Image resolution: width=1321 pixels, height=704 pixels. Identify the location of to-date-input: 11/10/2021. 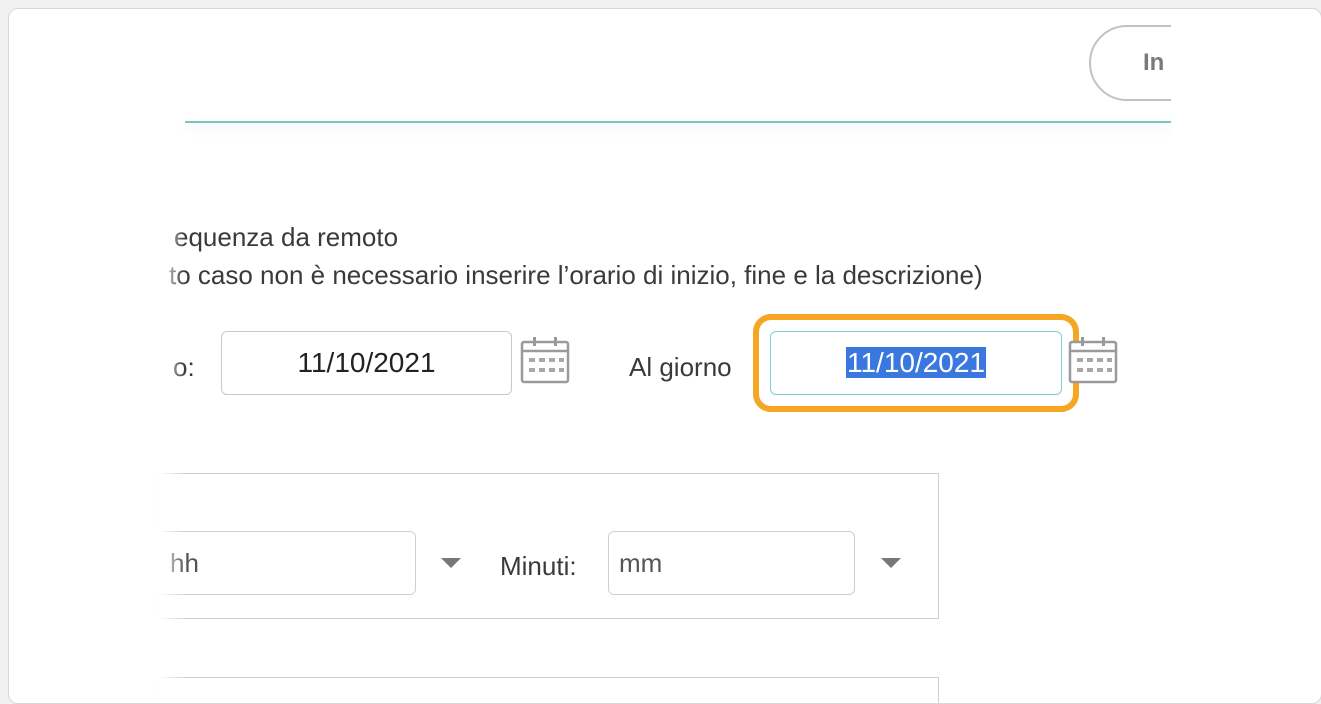
(916, 363).